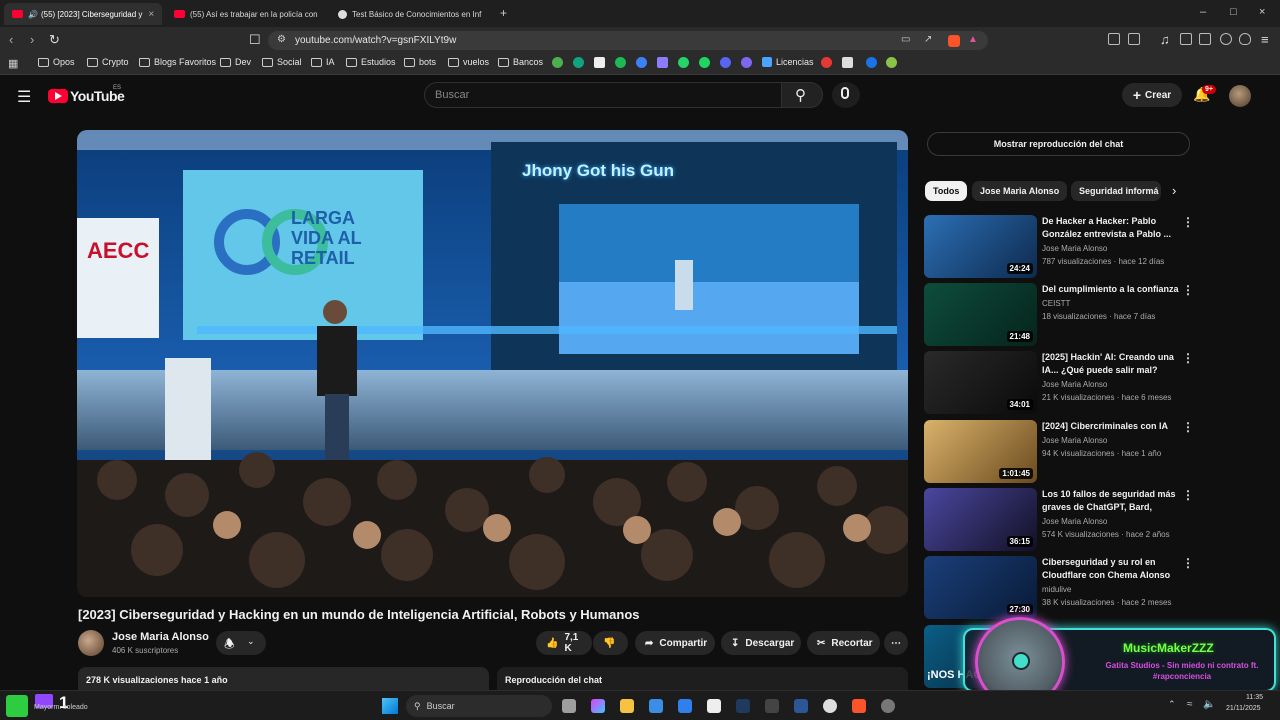 This screenshot has width=1280, height=720. Describe the element at coordinates (1243, 708) in the screenshot. I see `clock-date: 21/11/2025` at that location.